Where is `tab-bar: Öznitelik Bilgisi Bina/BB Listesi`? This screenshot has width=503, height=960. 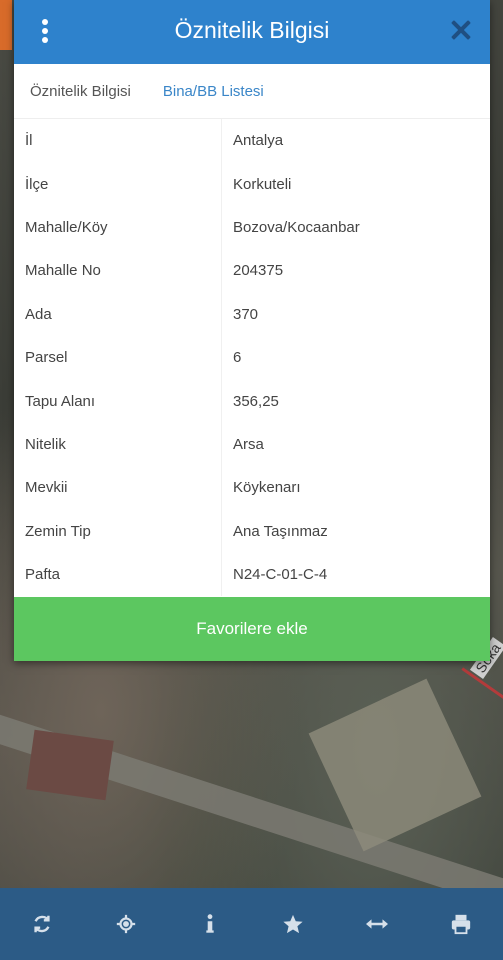
tab-bar: Öznitelik Bilgisi Bina/BB Listesi is located at coordinates (252, 91).